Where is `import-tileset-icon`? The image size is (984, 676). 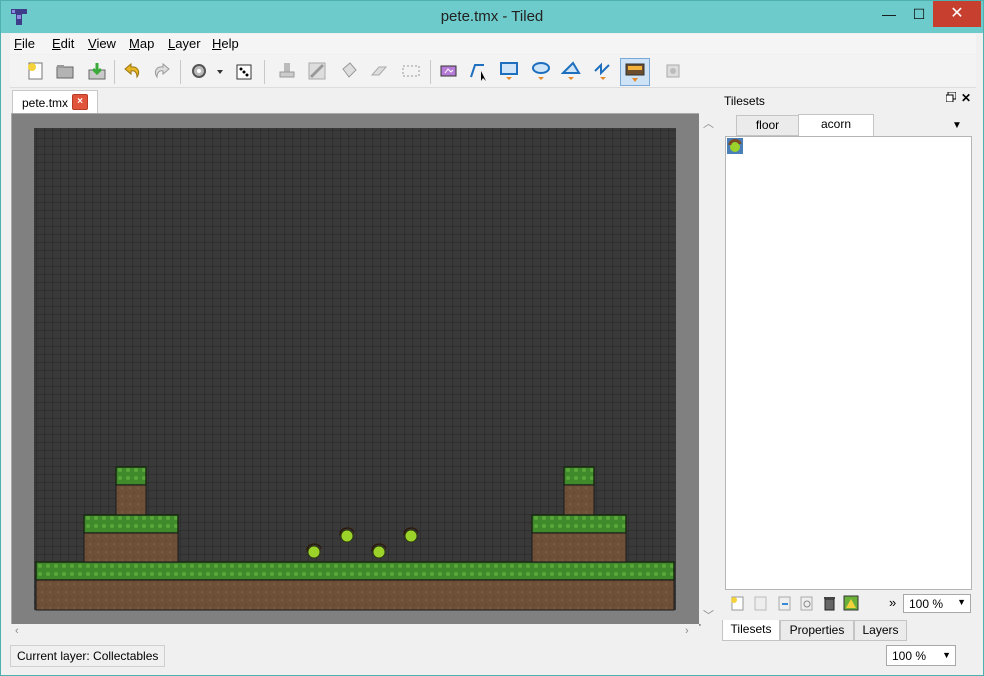
import-tileset-icon is located at coordinates (760, 603).